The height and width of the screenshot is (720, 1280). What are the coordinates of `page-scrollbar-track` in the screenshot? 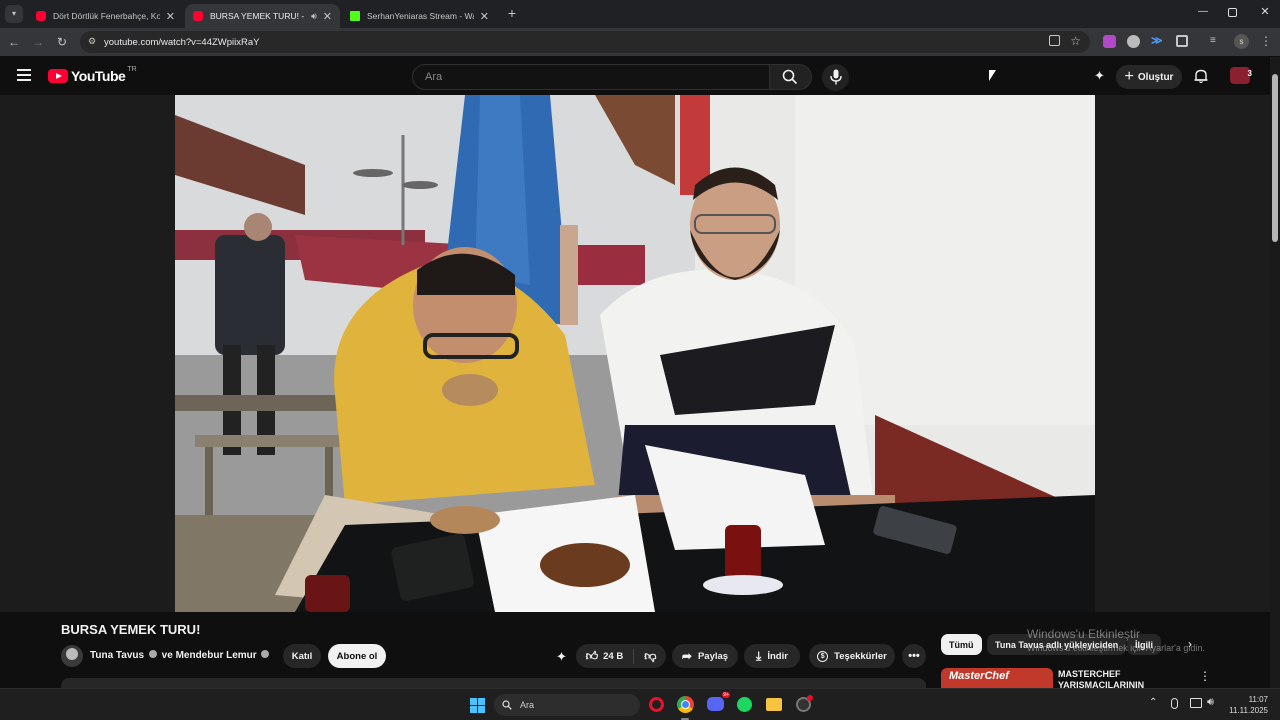 It's located at (1275, 372).